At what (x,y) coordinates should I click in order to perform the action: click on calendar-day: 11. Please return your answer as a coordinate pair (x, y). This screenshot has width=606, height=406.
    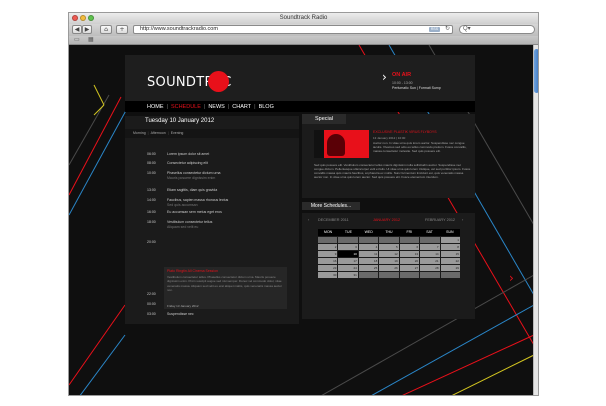
    Looking at the image, I should click on (368, 254).